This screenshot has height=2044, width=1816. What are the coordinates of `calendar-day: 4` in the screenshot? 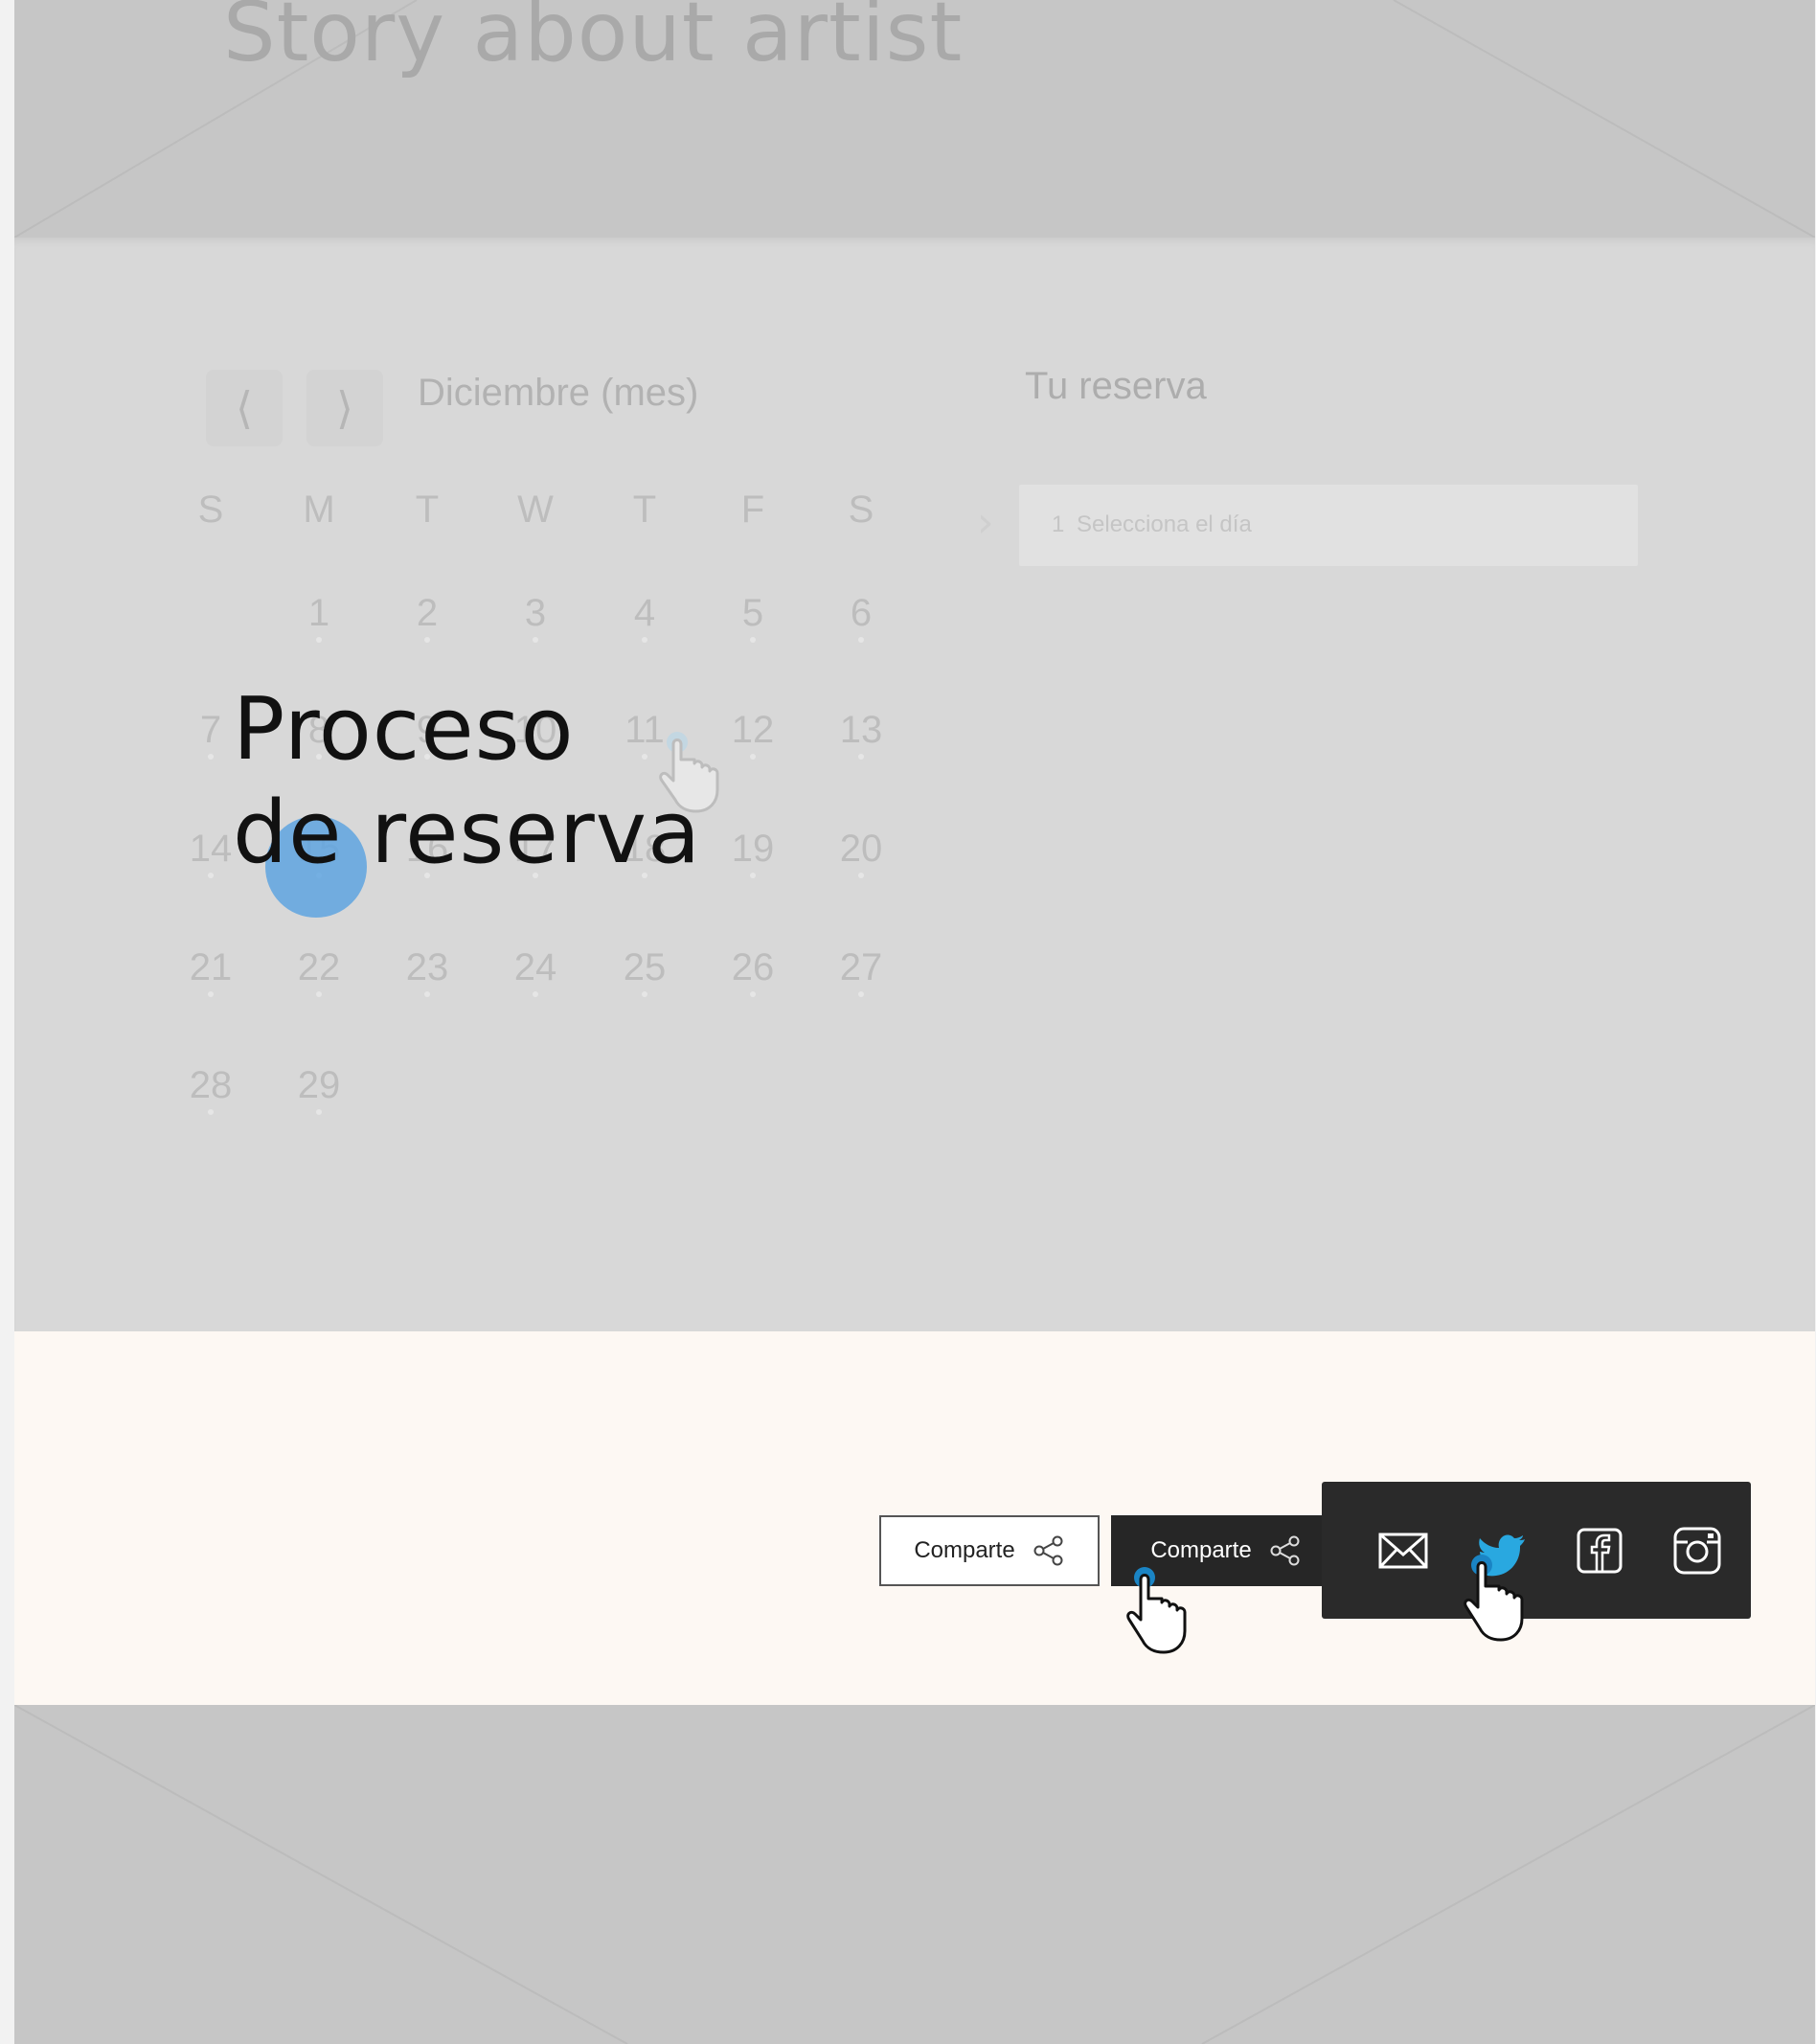 It's located at (644, 618).